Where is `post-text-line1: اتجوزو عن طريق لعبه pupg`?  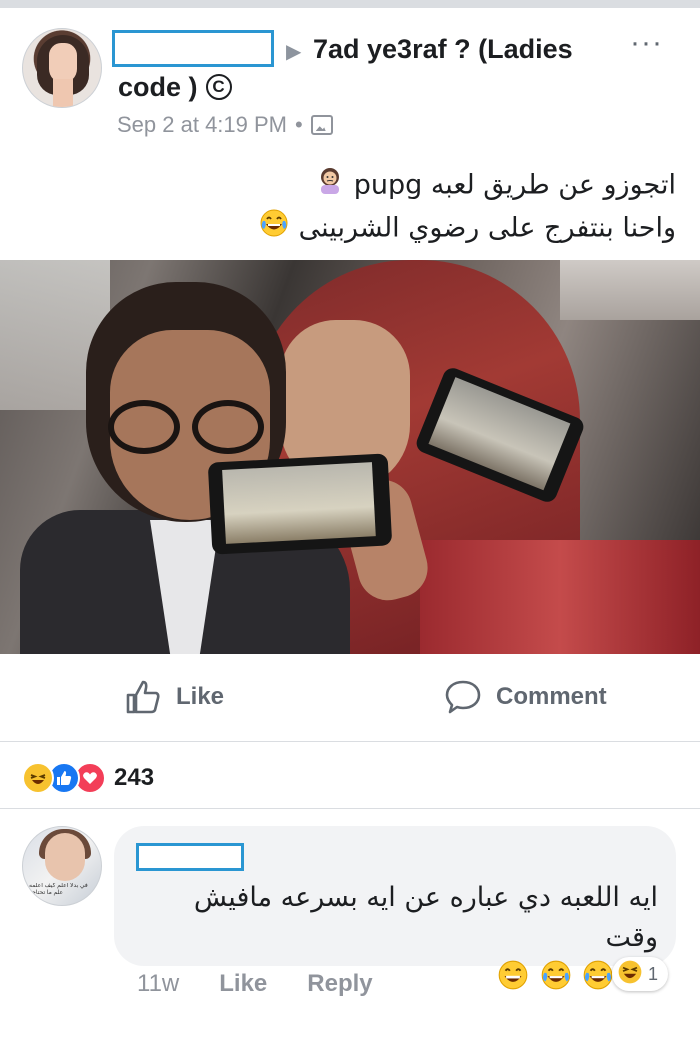 post-text-line1: اتجوزو عن طريق لعبه pupg is located at coordinates (356, 186).